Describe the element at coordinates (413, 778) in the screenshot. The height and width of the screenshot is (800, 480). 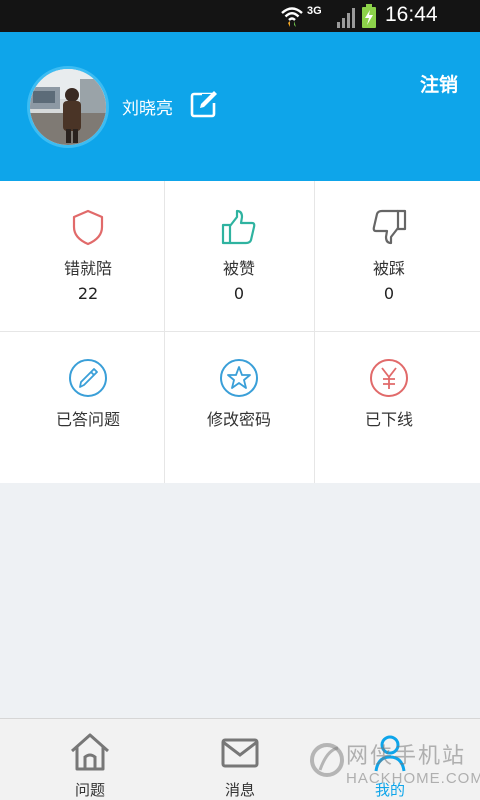
I see `watermark-url: HACKHOME.COM` at that location.